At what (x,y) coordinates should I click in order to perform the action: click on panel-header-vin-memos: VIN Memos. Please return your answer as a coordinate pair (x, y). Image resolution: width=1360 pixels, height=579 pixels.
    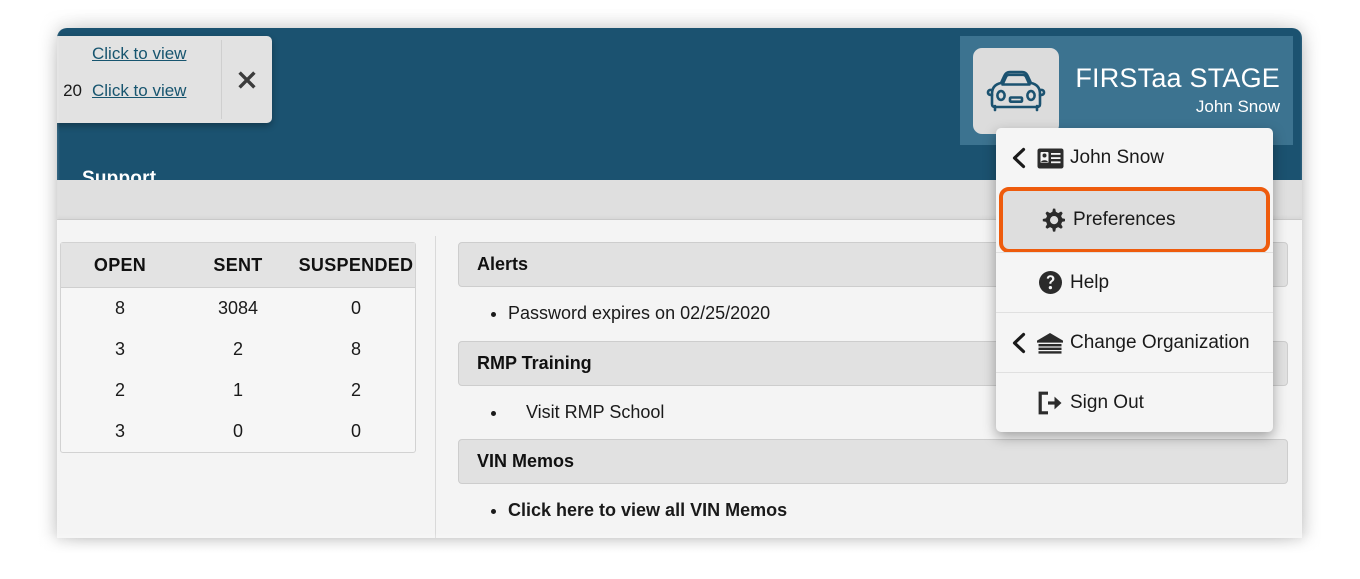
    Looking at the image, I should click on (873, 462).